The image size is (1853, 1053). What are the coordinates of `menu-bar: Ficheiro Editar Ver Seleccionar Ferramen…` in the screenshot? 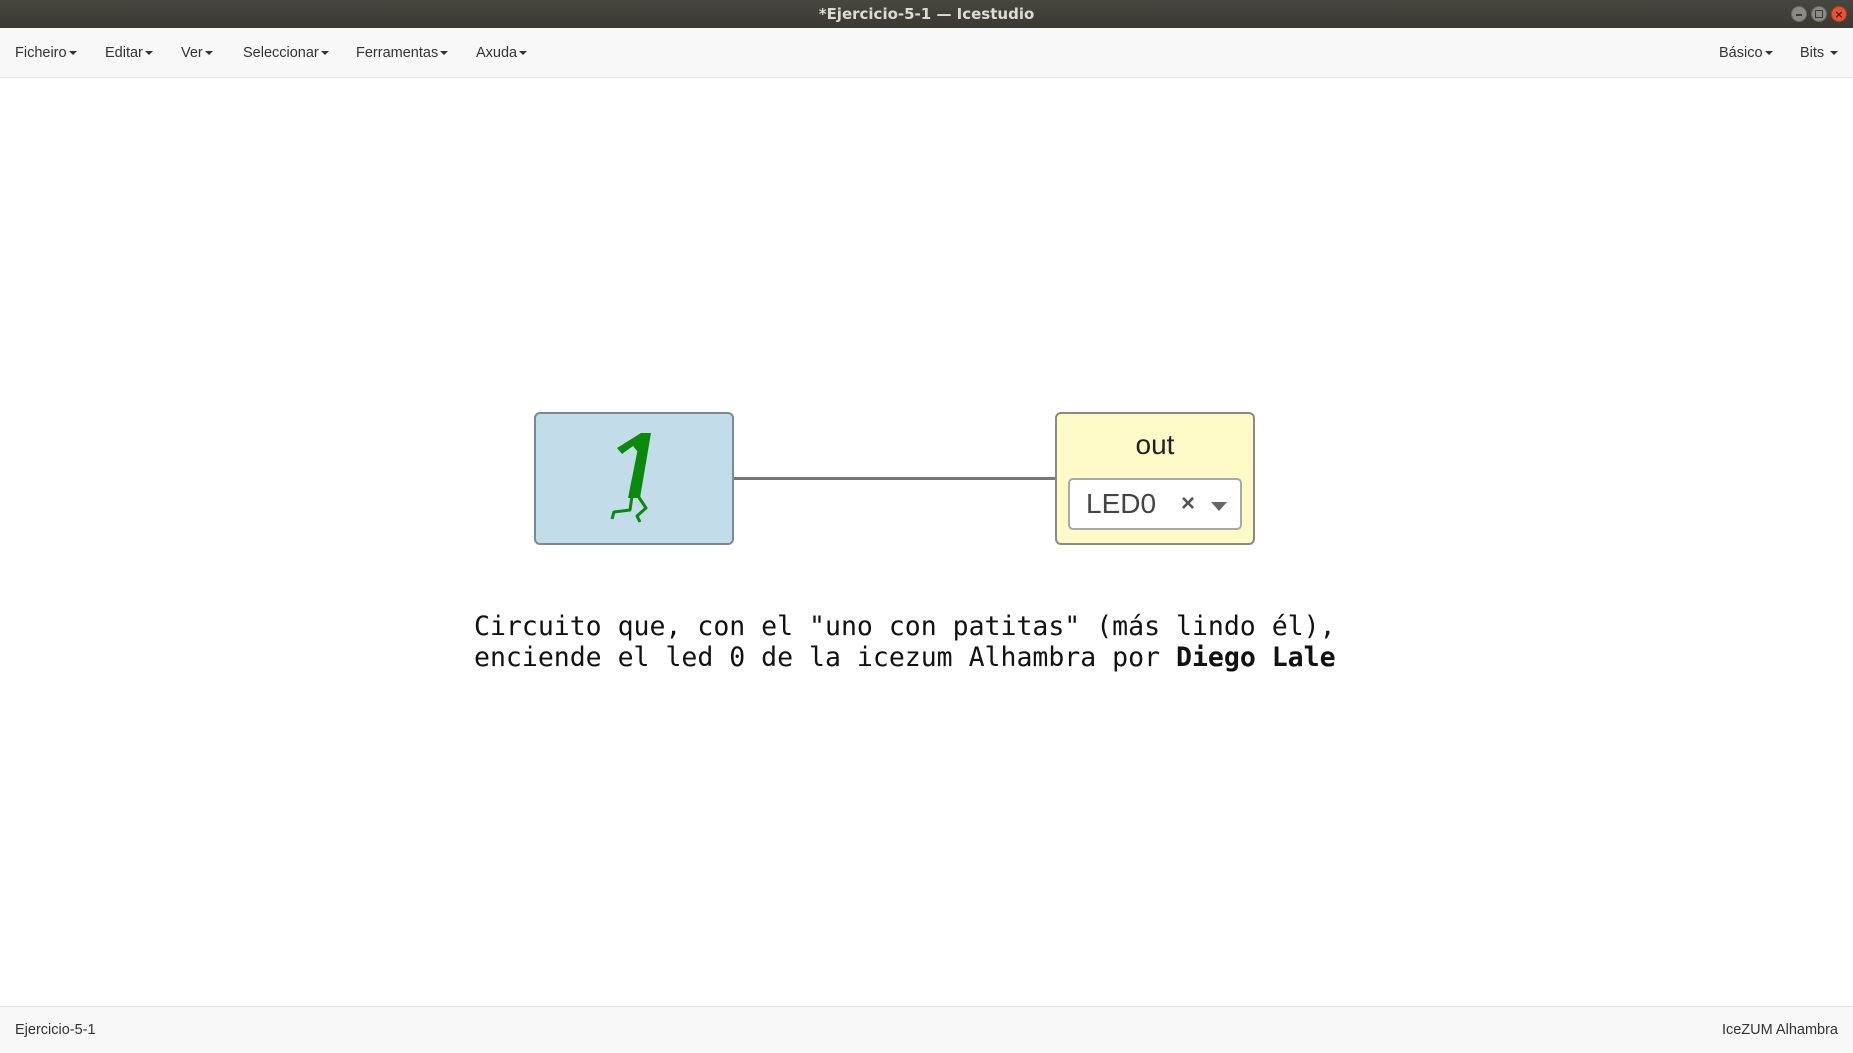 It's located at (926, 53).